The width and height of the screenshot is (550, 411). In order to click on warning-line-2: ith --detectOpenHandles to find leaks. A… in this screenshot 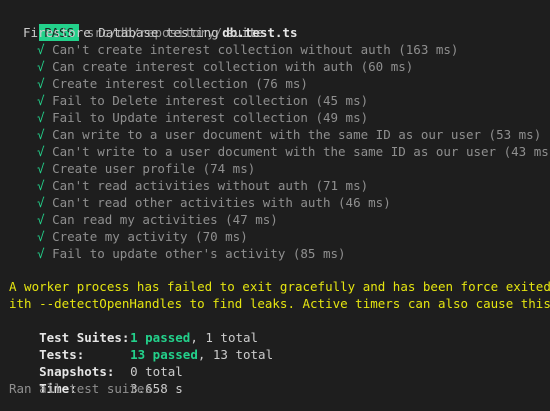, I will do `click(279, 303)`.